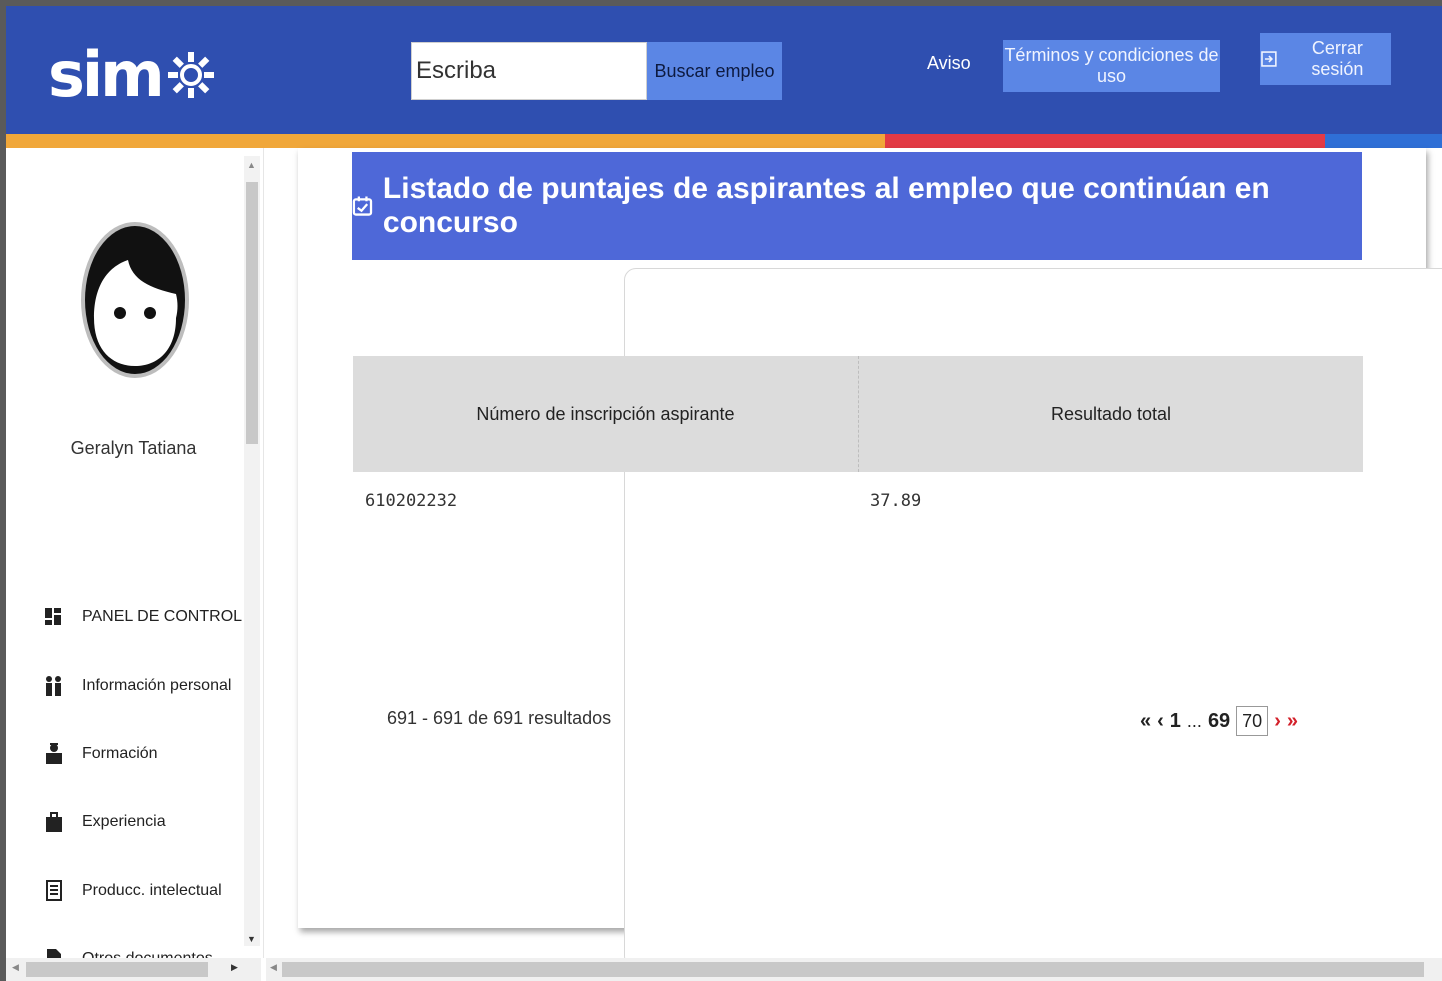 The image size is (1442, 981). I want to click on first-page-button: «, so click(1145, 721).